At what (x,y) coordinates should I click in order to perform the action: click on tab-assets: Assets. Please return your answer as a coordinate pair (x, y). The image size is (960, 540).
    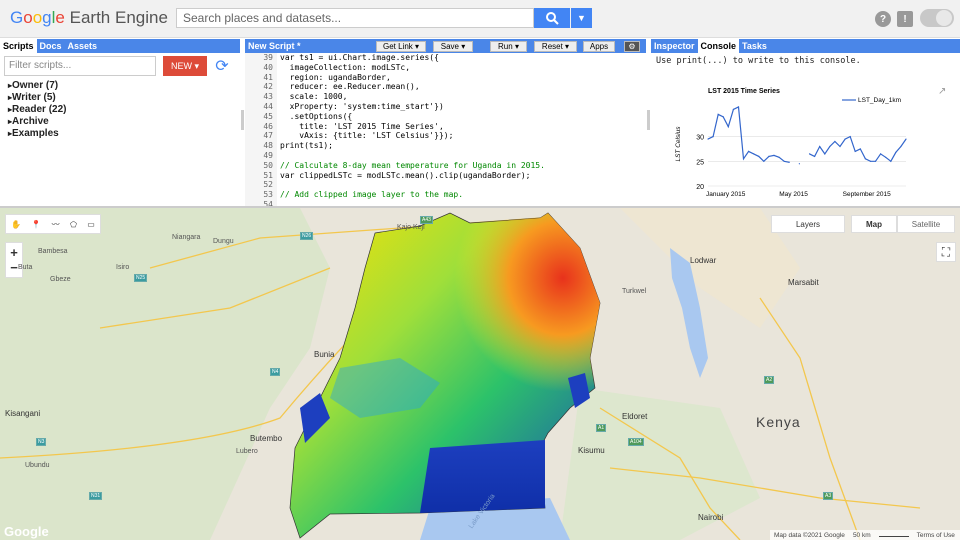
    Looking at the image, I should click on (83, 46).